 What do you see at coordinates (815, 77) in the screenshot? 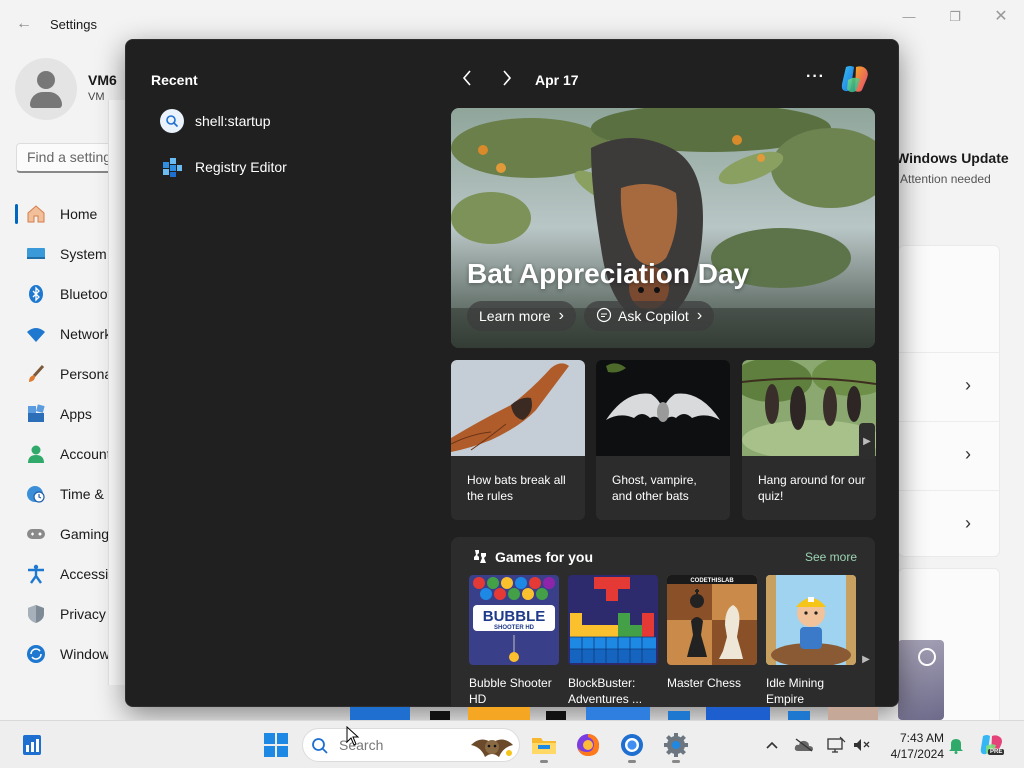
I see `more-options-icon: ···` at bounding box center [815, 77].